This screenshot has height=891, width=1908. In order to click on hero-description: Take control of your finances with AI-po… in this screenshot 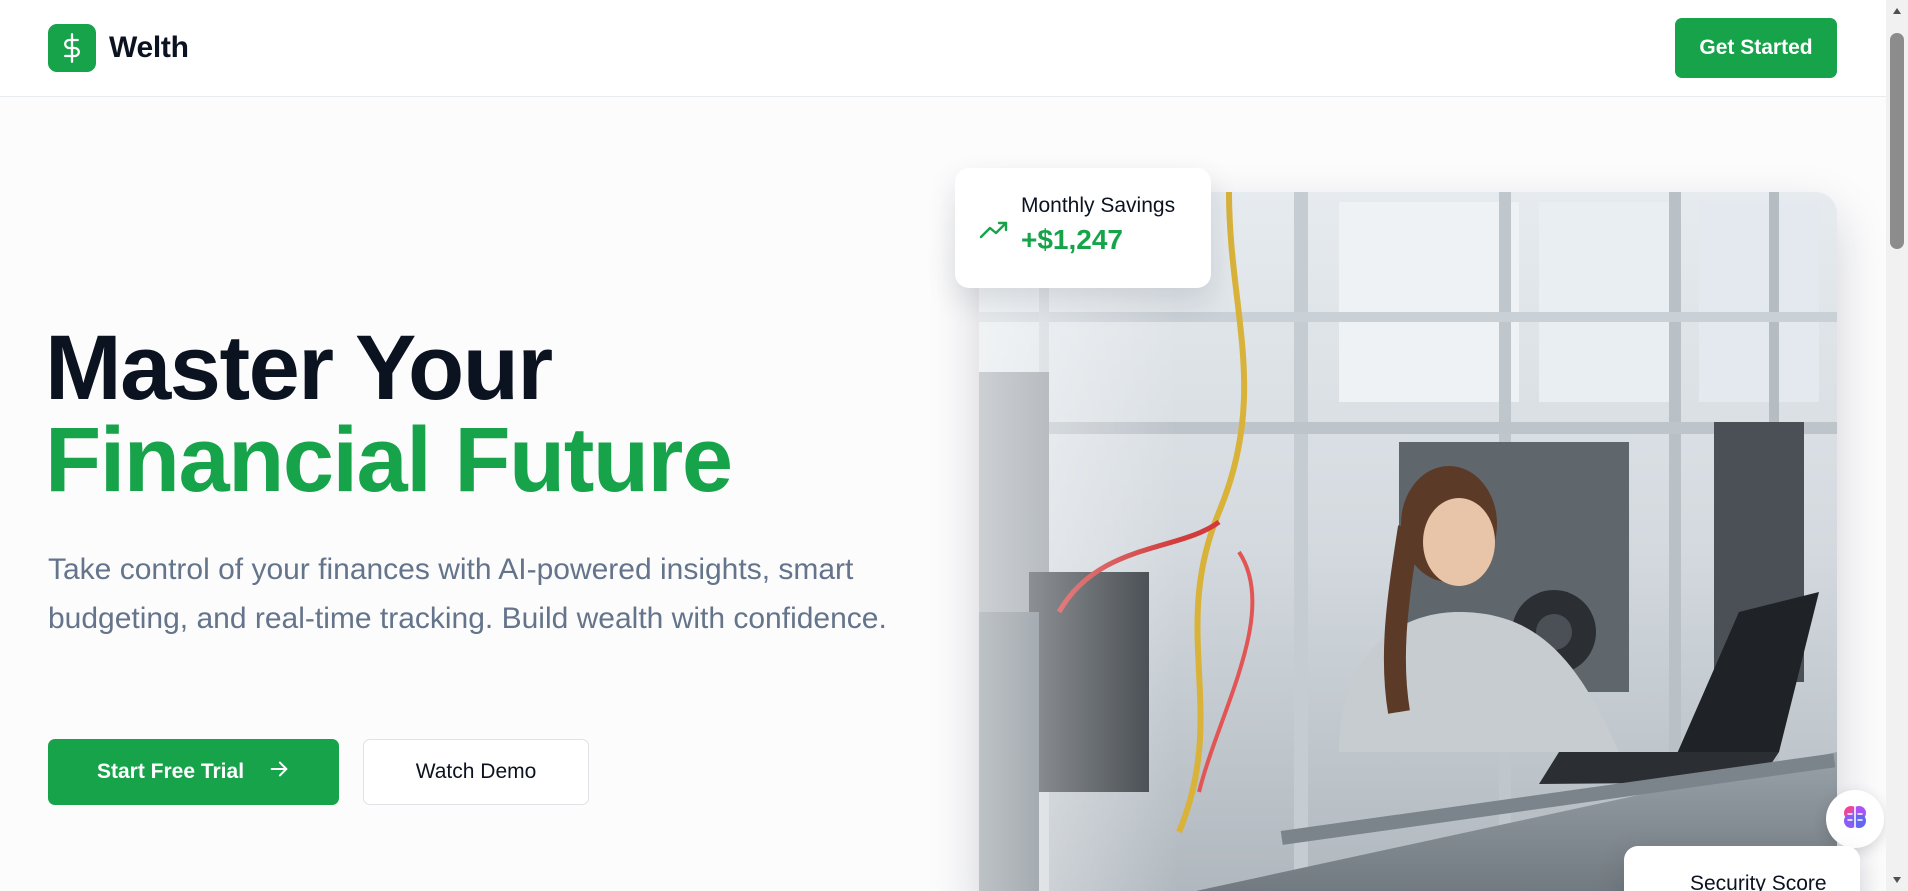, I will do `click(467, 594)`.